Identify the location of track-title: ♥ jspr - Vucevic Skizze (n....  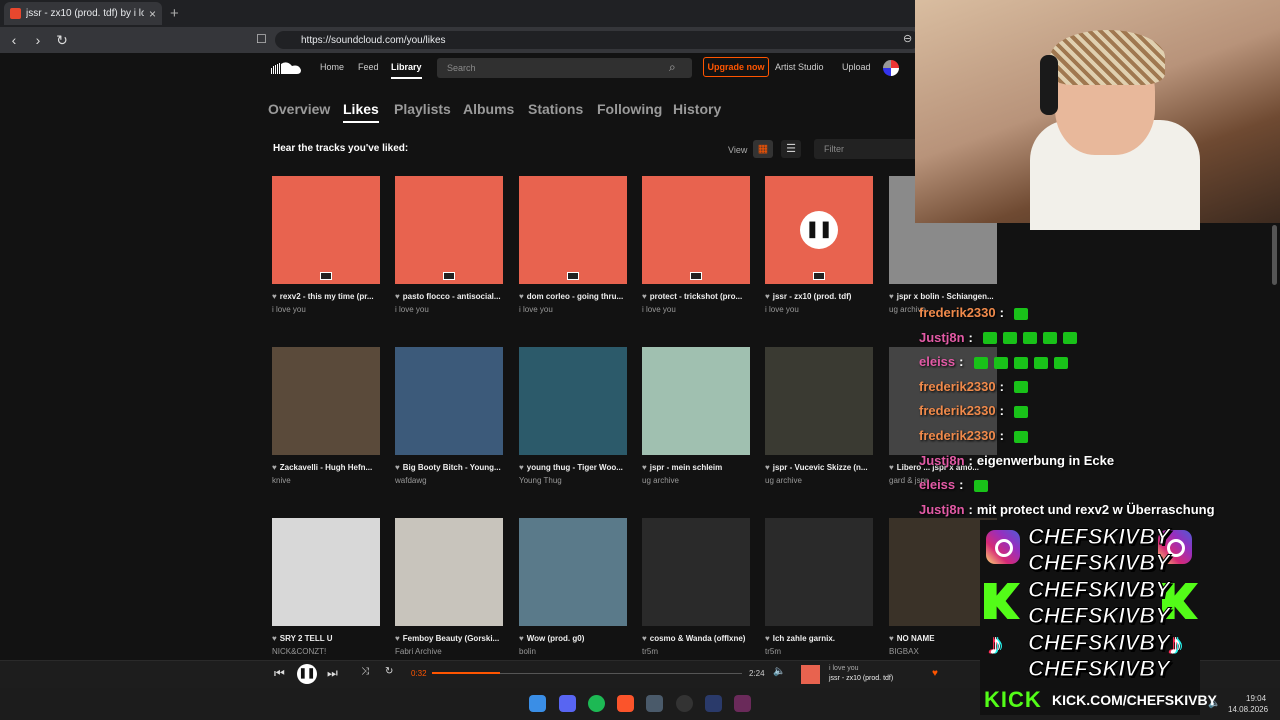
(819, 467).